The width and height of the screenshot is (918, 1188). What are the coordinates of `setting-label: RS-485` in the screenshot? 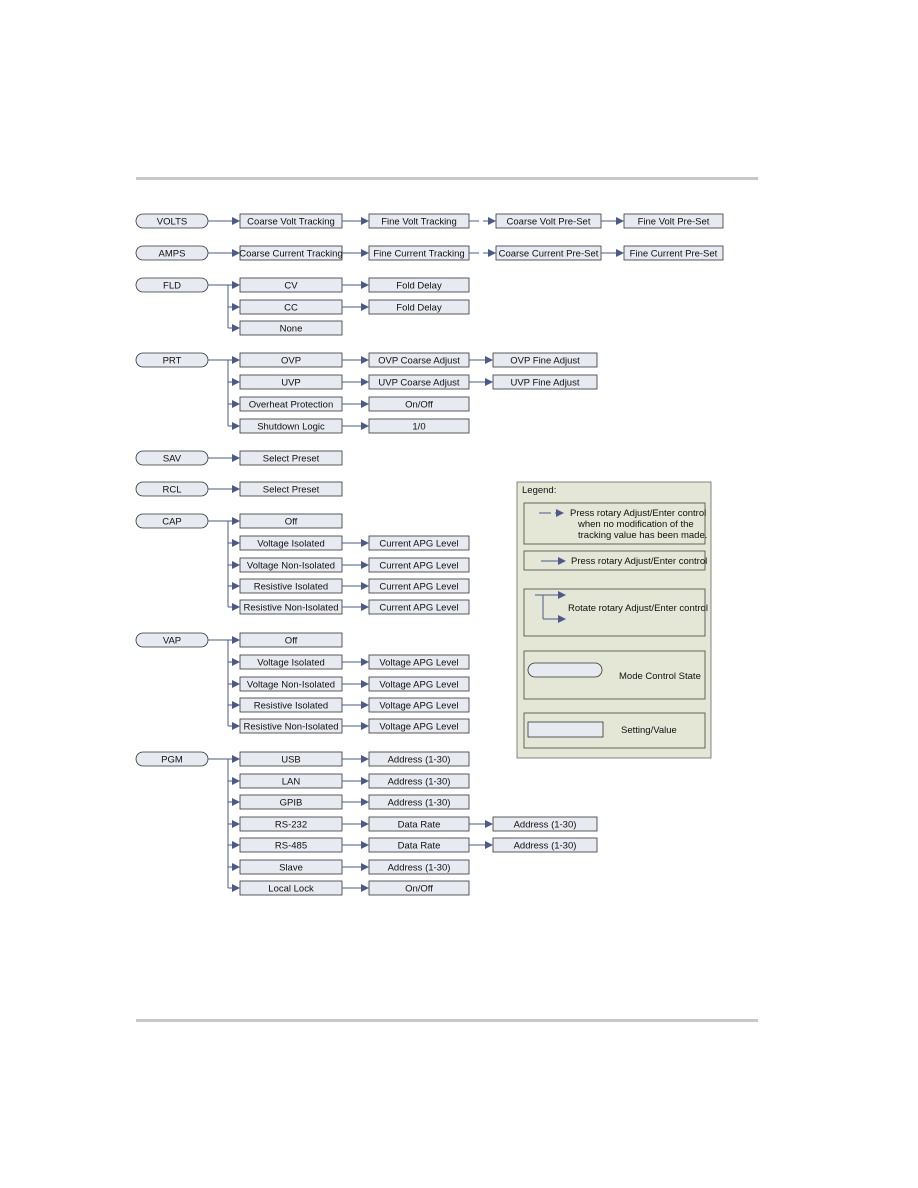 It's located at (291, 846).